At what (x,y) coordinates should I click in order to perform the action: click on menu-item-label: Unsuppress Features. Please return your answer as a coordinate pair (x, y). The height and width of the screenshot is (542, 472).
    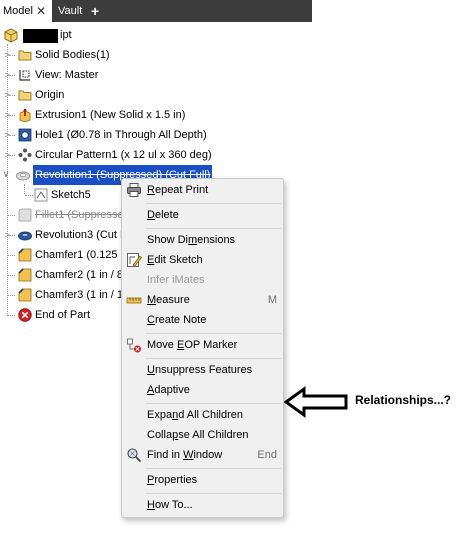
    Looking at the image, I should click on (200, 370).